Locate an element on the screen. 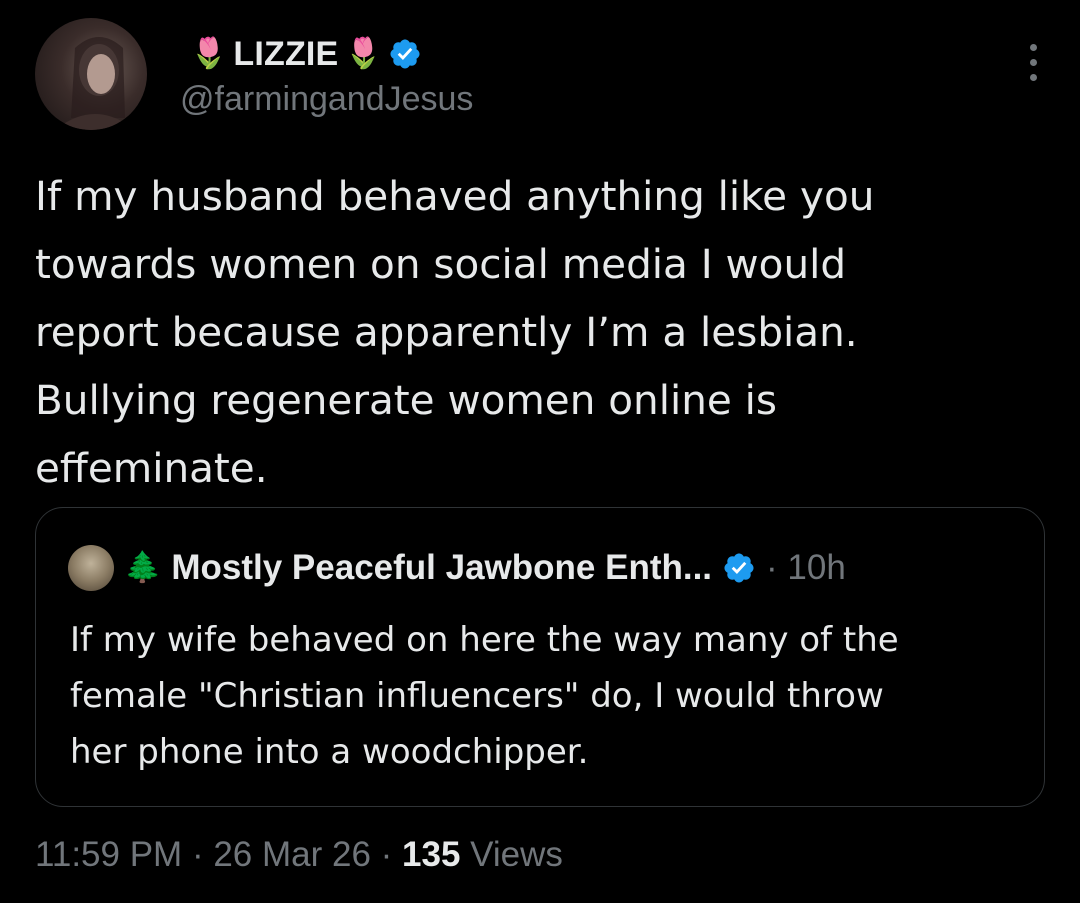 This screenshot has height=903, width=1080. tweet-date: 26 Mar 26 is located at coordinates (292, 854).